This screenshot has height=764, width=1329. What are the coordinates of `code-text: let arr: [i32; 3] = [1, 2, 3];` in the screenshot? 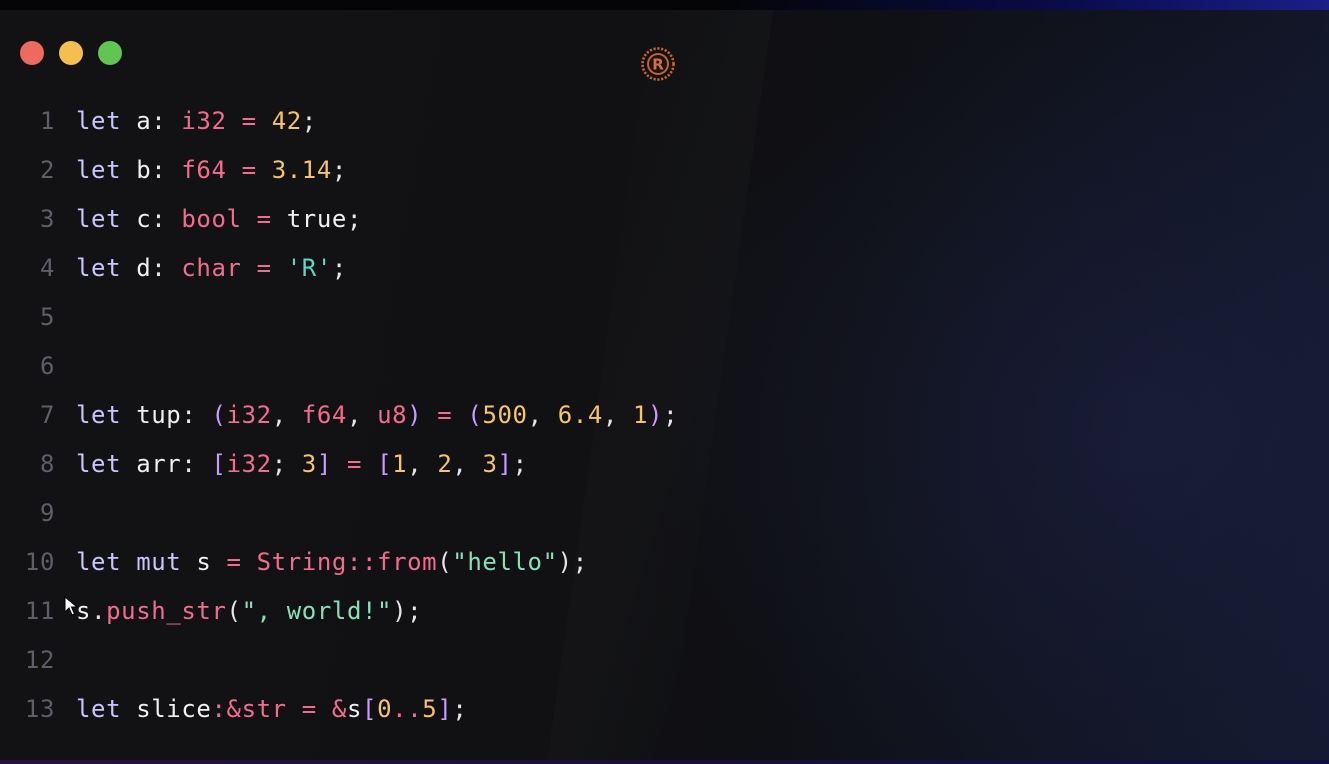 It's located at (302, 464).